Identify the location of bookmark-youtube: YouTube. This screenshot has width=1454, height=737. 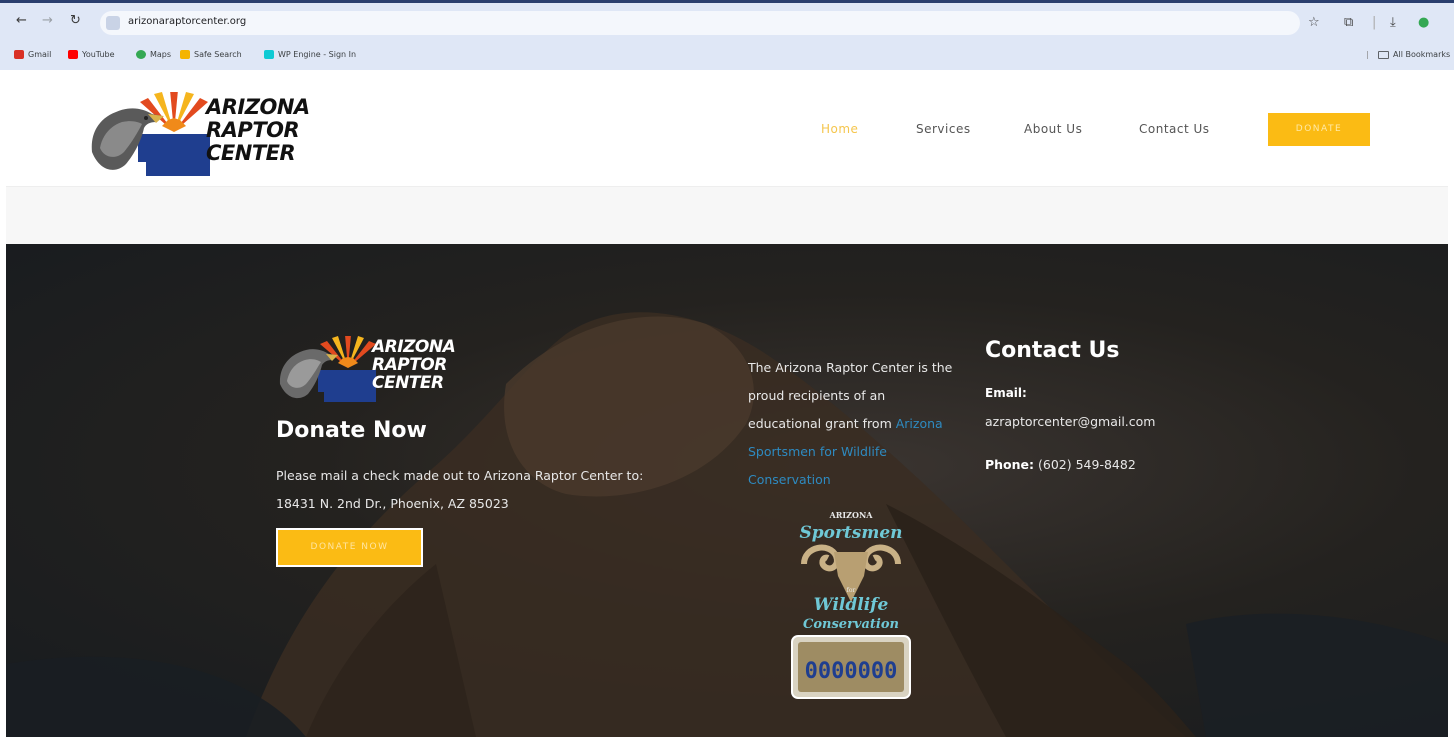
(91, 54).